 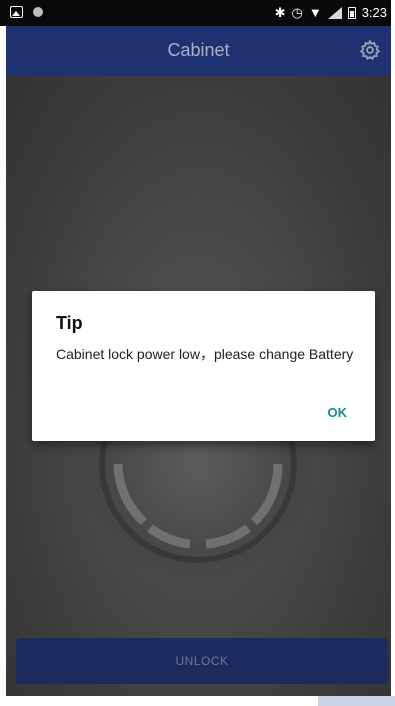 What do you see at coordinates (338, 412) in the screenshot?
I see `ok-button: OK` at bounding box center [338, 412].